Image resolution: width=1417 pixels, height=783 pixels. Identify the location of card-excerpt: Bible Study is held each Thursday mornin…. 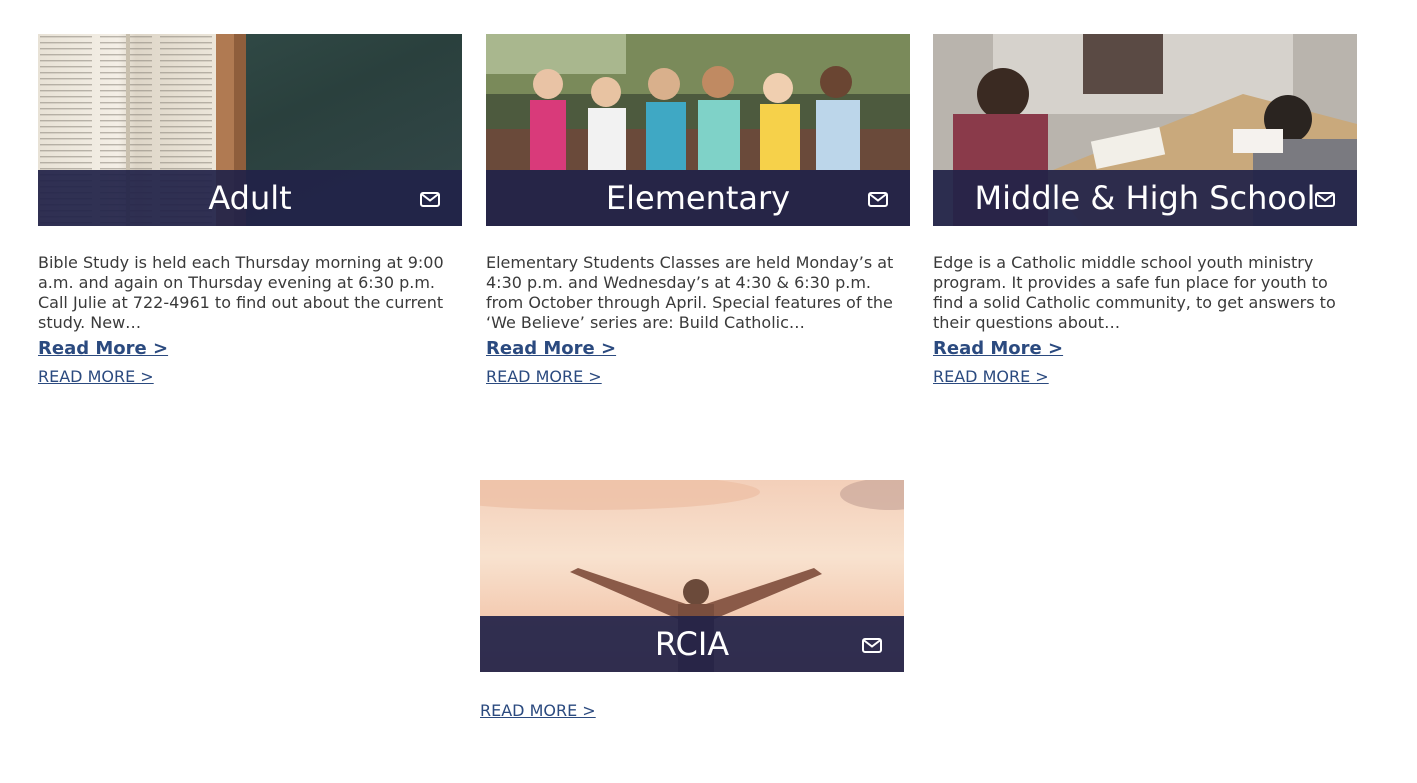
(241, 292).